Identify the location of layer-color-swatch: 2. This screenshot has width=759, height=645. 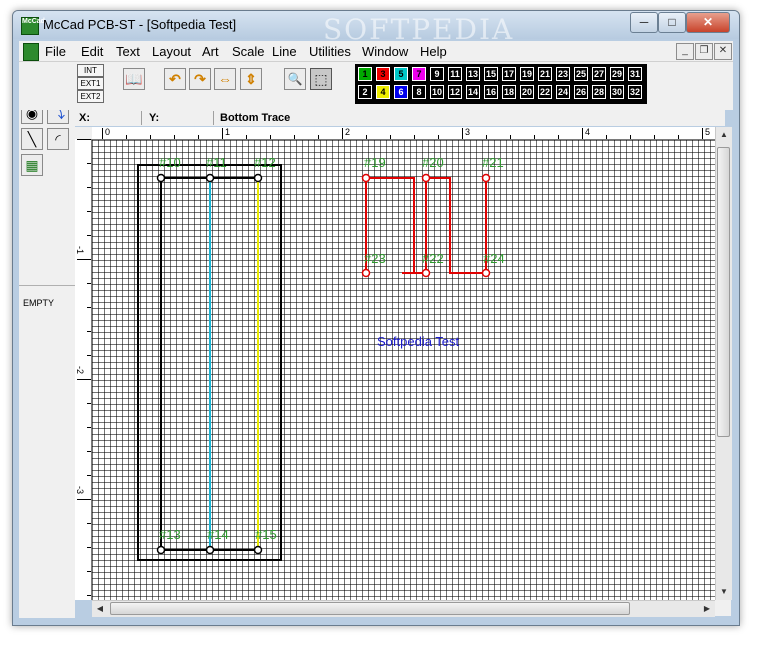
(365, 92).